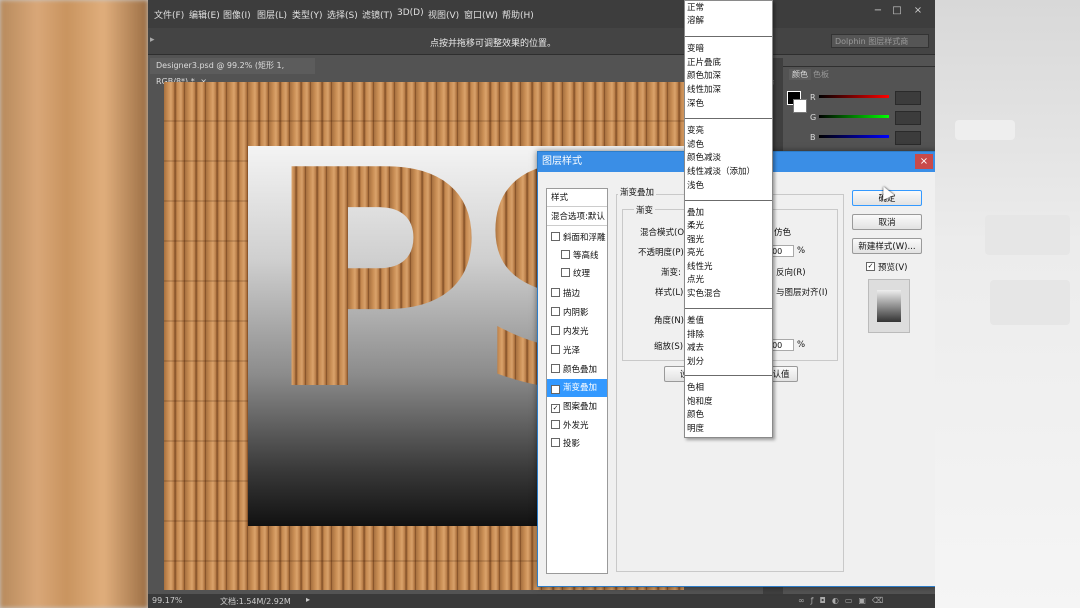 The width and height of the screenshot is (1080, 608). Describe the element at coordinates (852, 600) in the screenshot. I see `group-icon: ▭` at that location.